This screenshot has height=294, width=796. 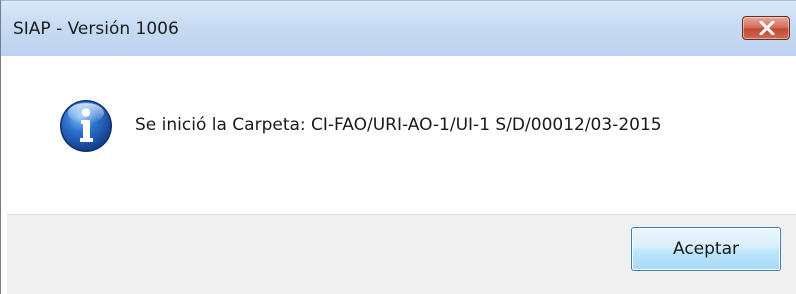 What do you see at coordinates (96, 29) in the screenshot?
I see `window-title: SIAP - Versión 1006` at bounding box center [96, 29].